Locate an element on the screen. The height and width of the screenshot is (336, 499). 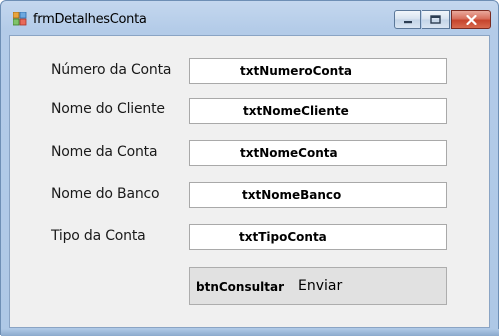
button-label: Enviar is located at coordinates (320, 286).